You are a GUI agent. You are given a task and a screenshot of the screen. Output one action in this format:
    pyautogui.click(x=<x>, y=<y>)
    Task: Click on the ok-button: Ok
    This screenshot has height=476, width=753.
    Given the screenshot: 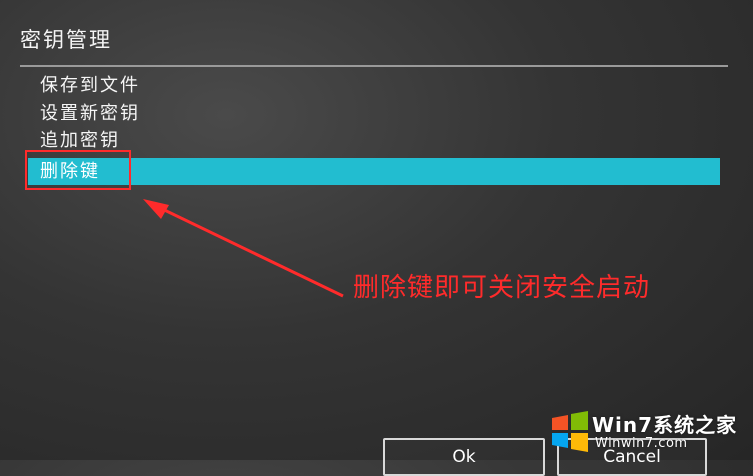 What is the action you would take?
    pyautogui.click(x=464, y=457)
    